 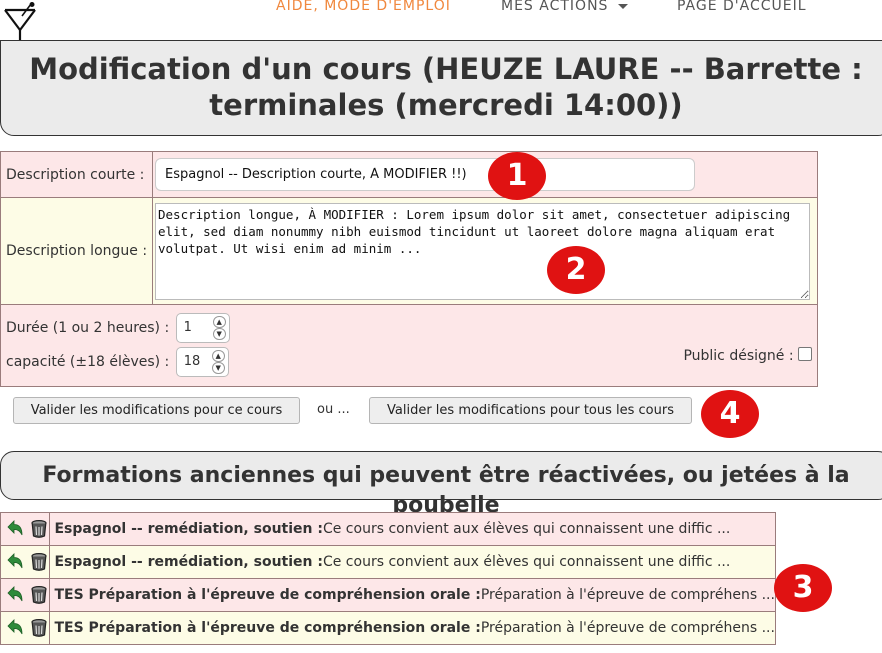 I want to click on short-description-label: Description courte :, so click(x=76, y=174).